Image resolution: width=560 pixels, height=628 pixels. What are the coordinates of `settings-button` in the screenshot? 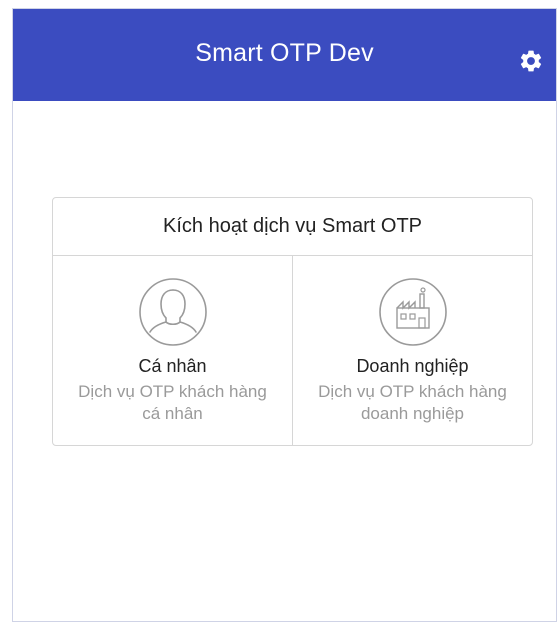 It's located at (531, 61).